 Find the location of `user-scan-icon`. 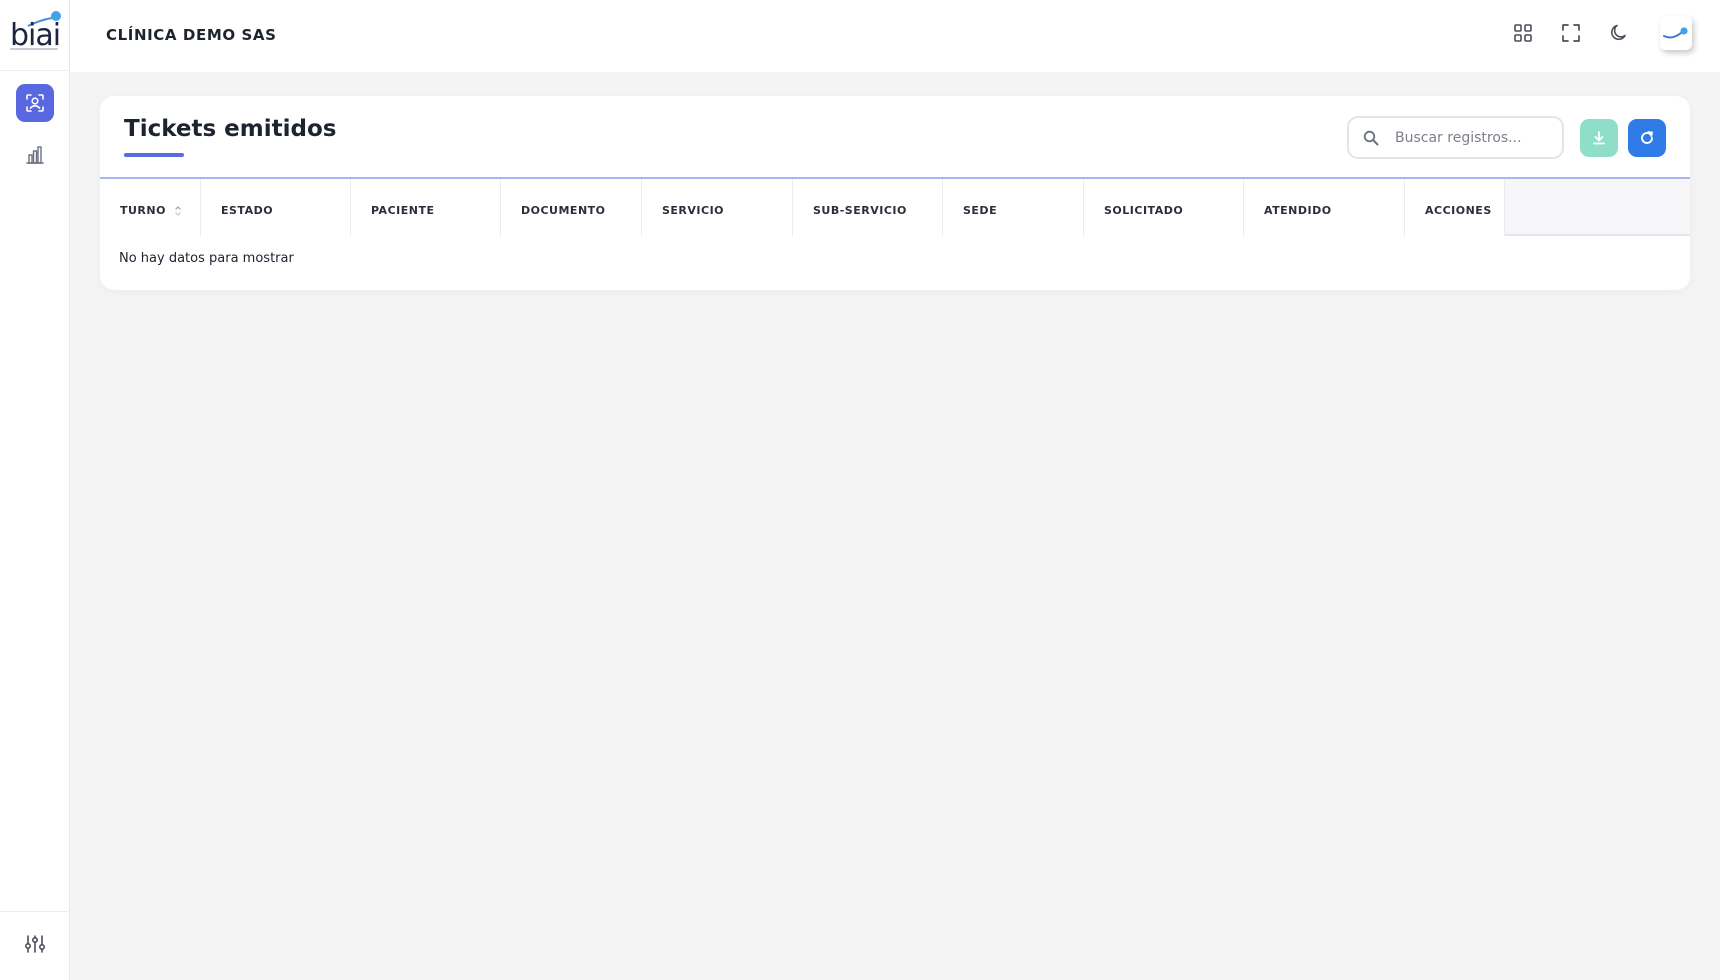

user-scan-icon is located at coordinates (35, 103).